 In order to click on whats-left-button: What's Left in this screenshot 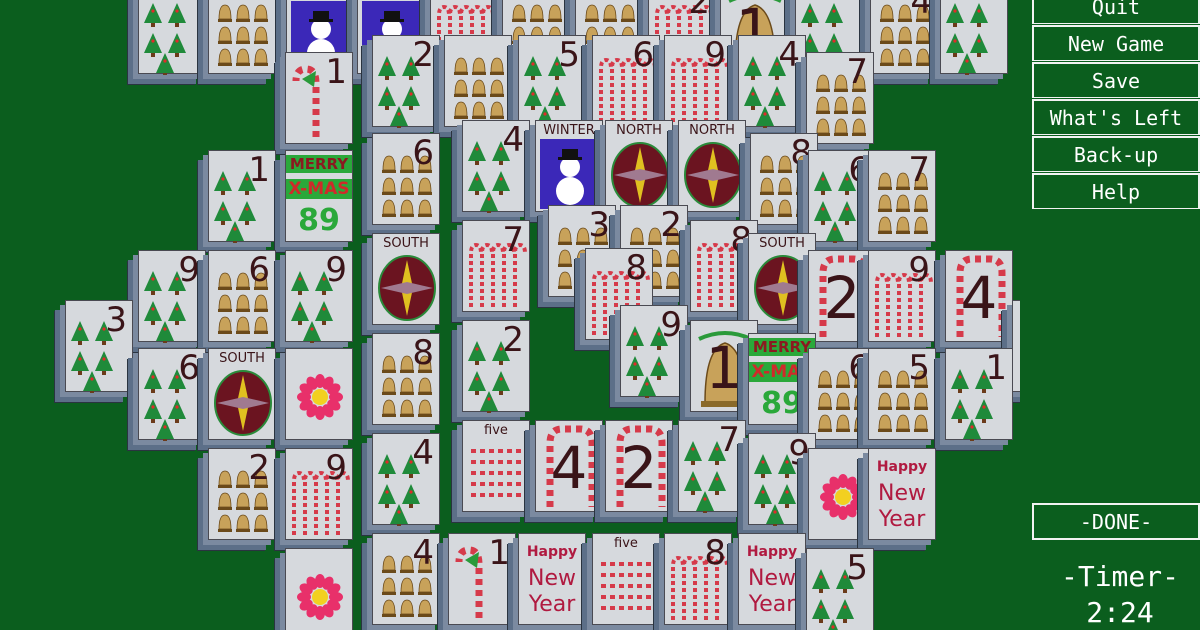, I will do `click(1116, 117)`.